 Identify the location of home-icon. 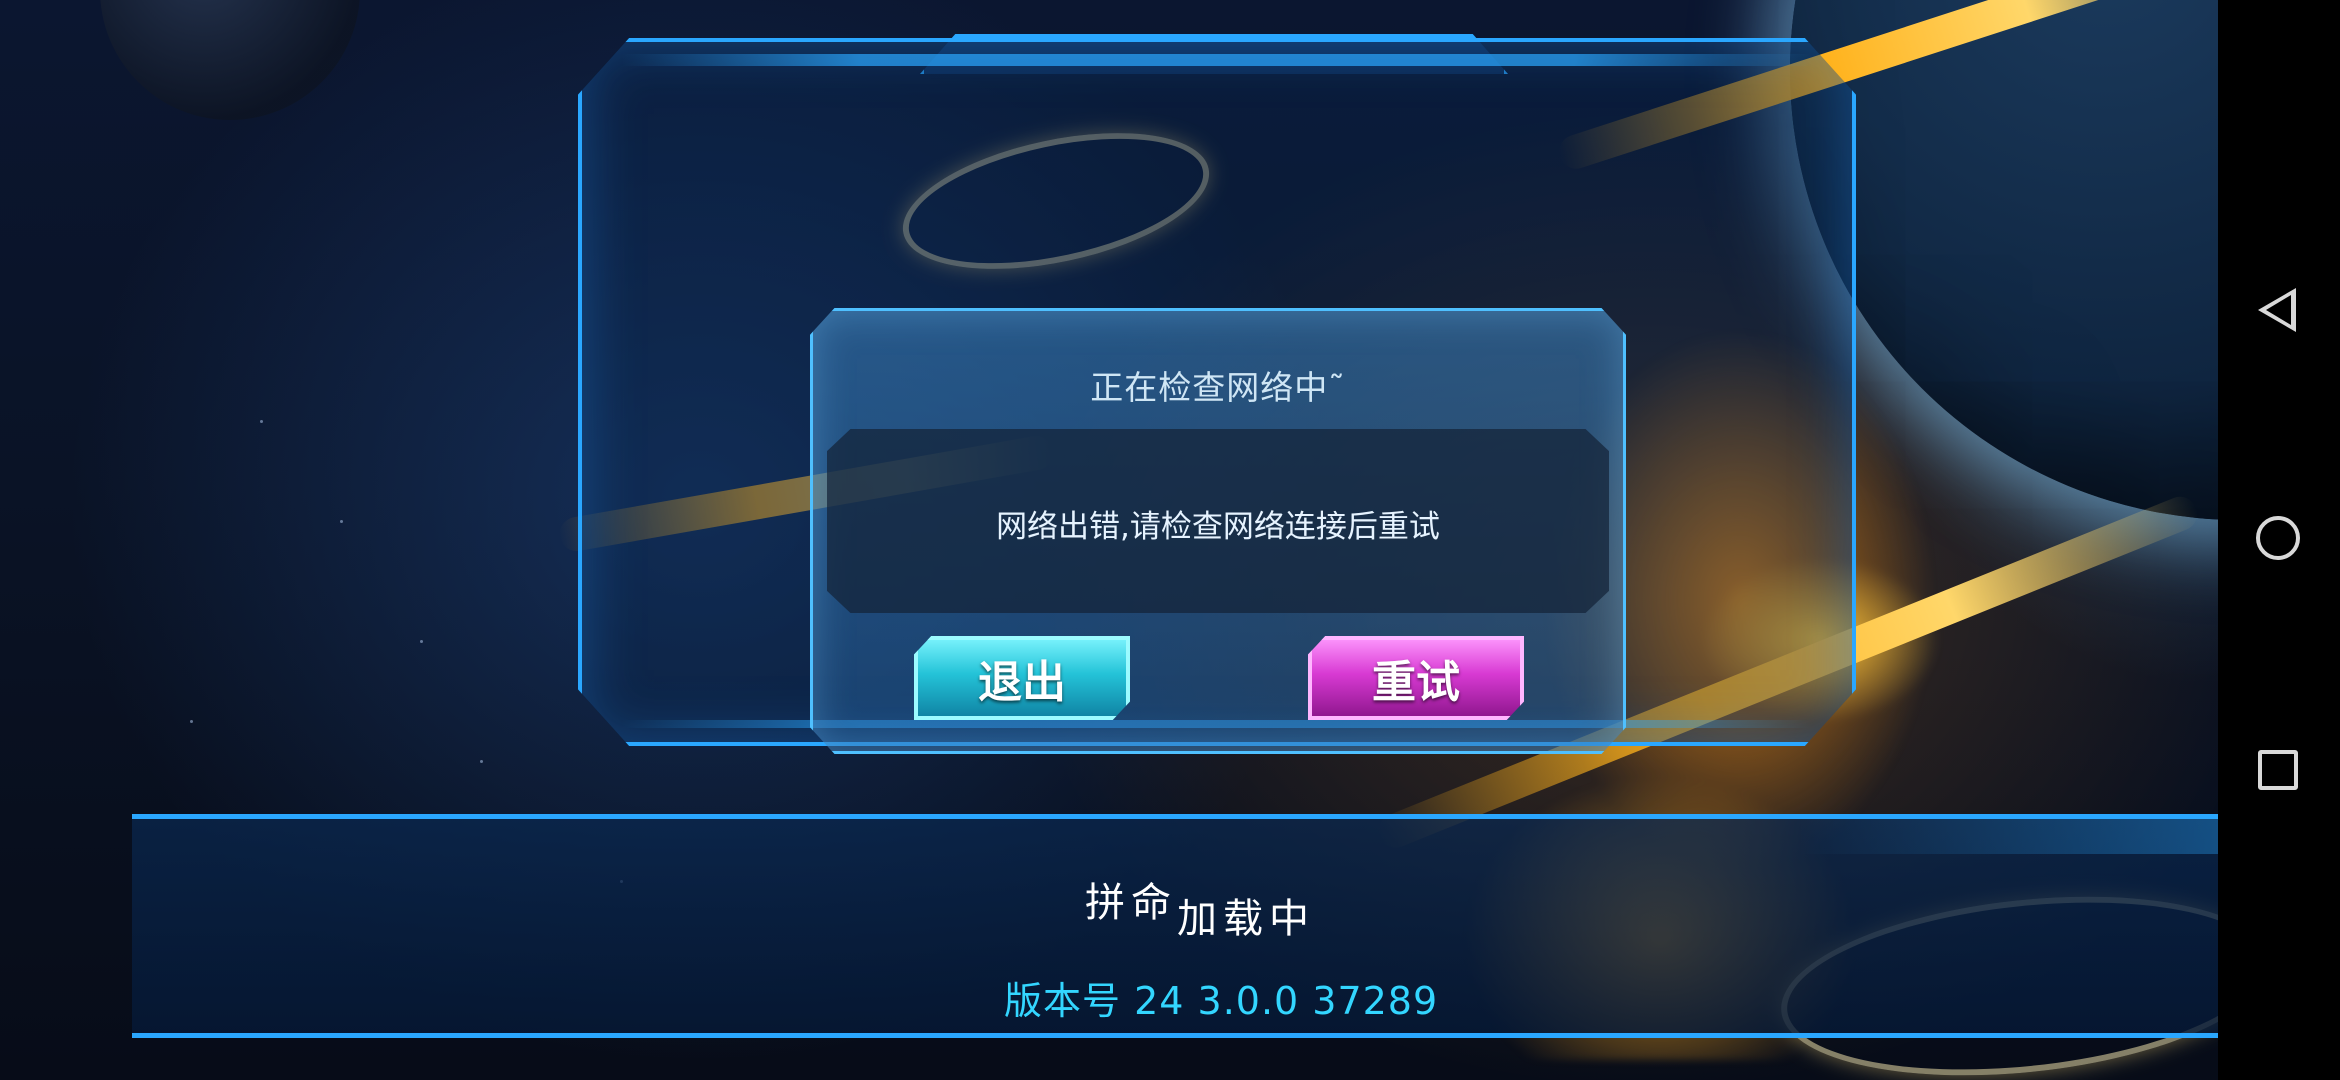
(2278, 538).